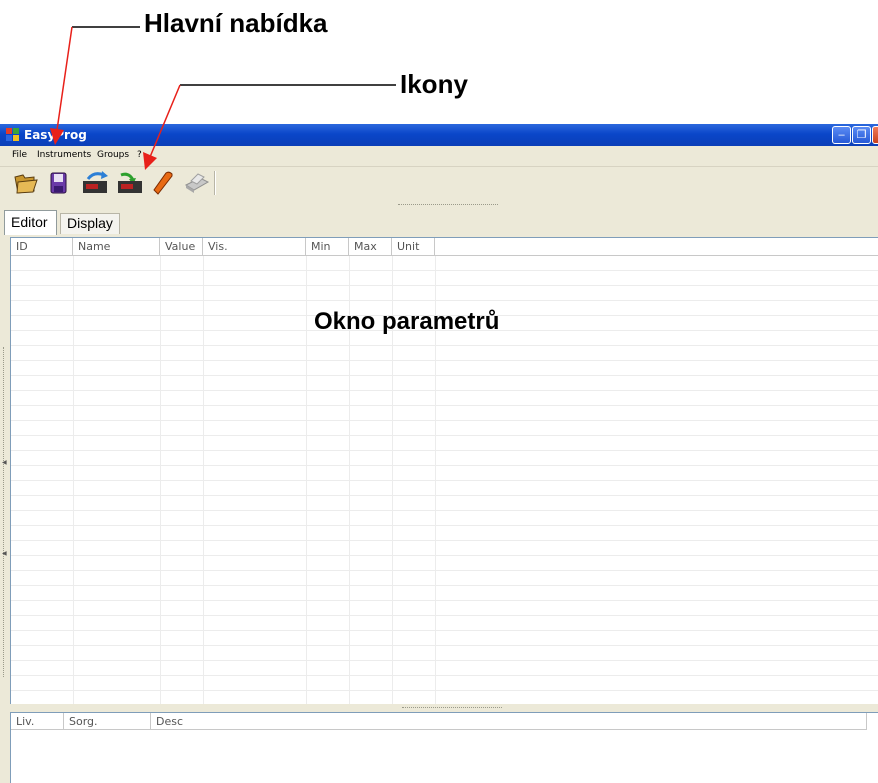 The width and height of the screenshot is (878, 783). What do you see at coordinates (90, 223) in the screenshot?
I see `tab-display: Display` at bounding box center [90, 223].